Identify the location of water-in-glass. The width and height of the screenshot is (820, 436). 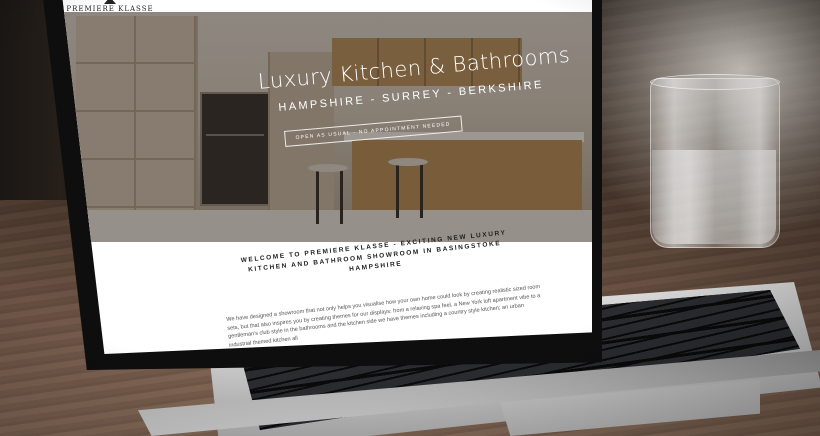
(714, 197).